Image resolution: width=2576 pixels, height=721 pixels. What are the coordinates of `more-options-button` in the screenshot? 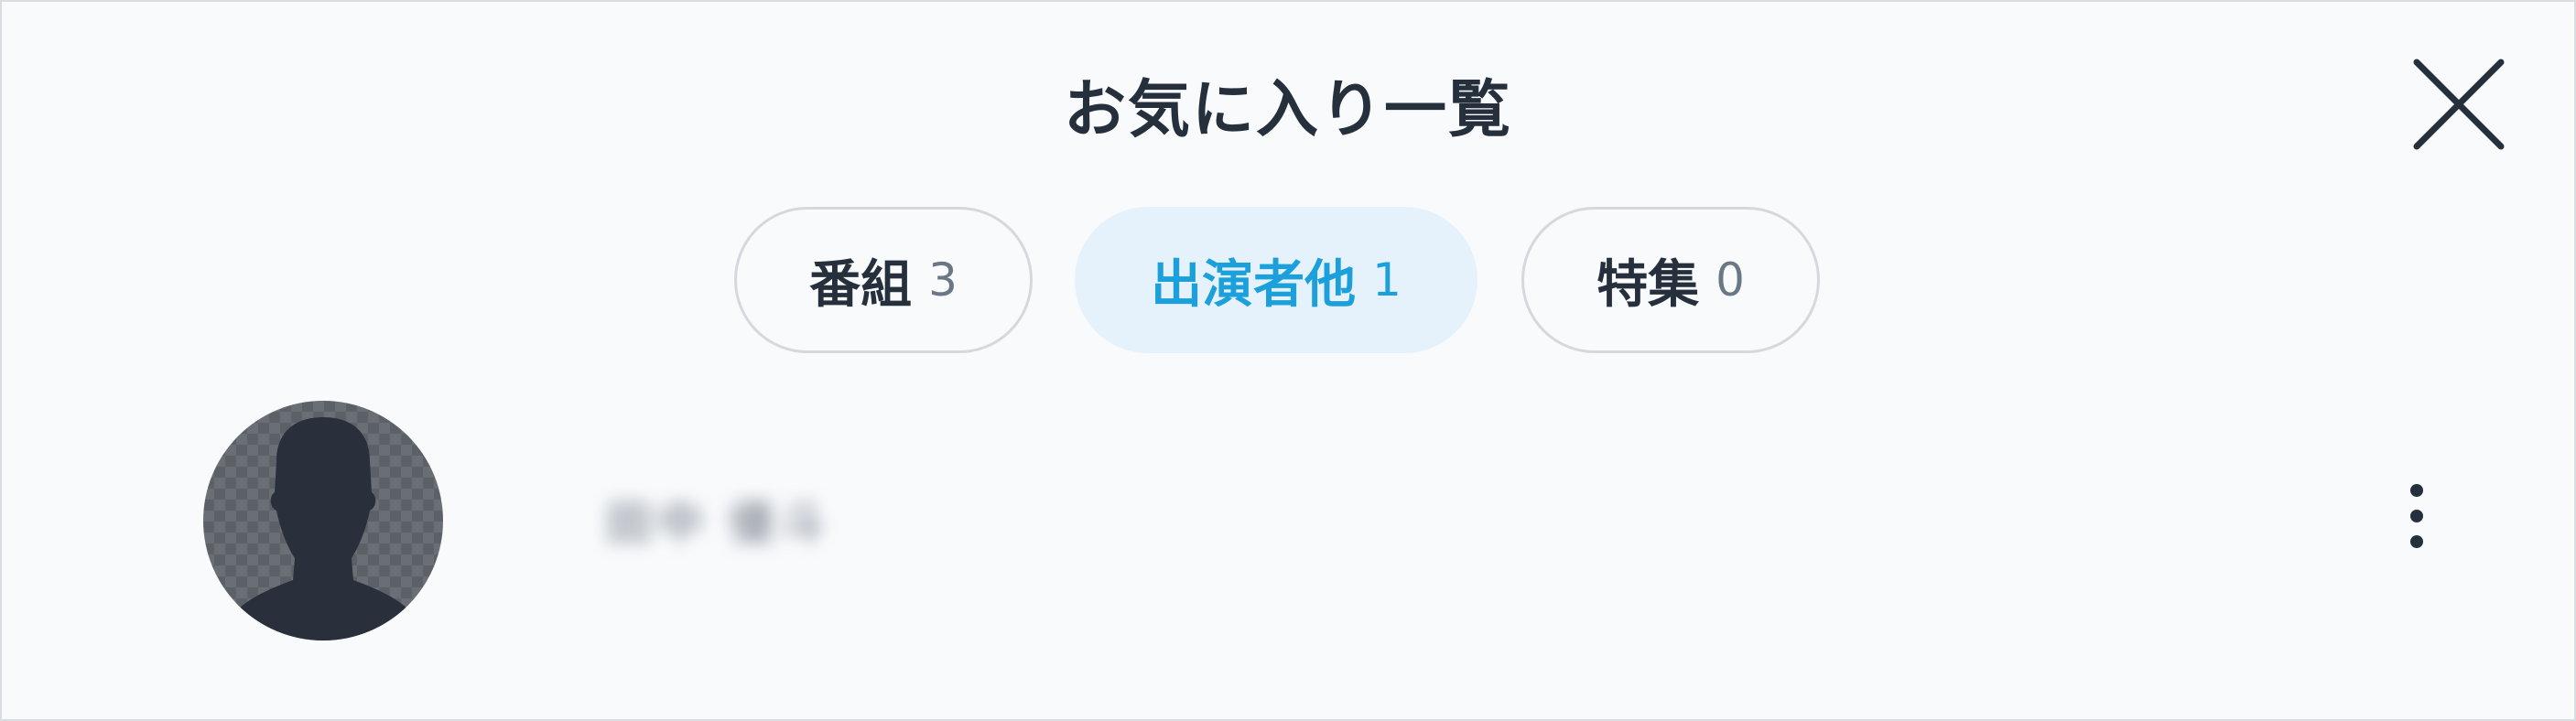 It's located at (2417, 518).